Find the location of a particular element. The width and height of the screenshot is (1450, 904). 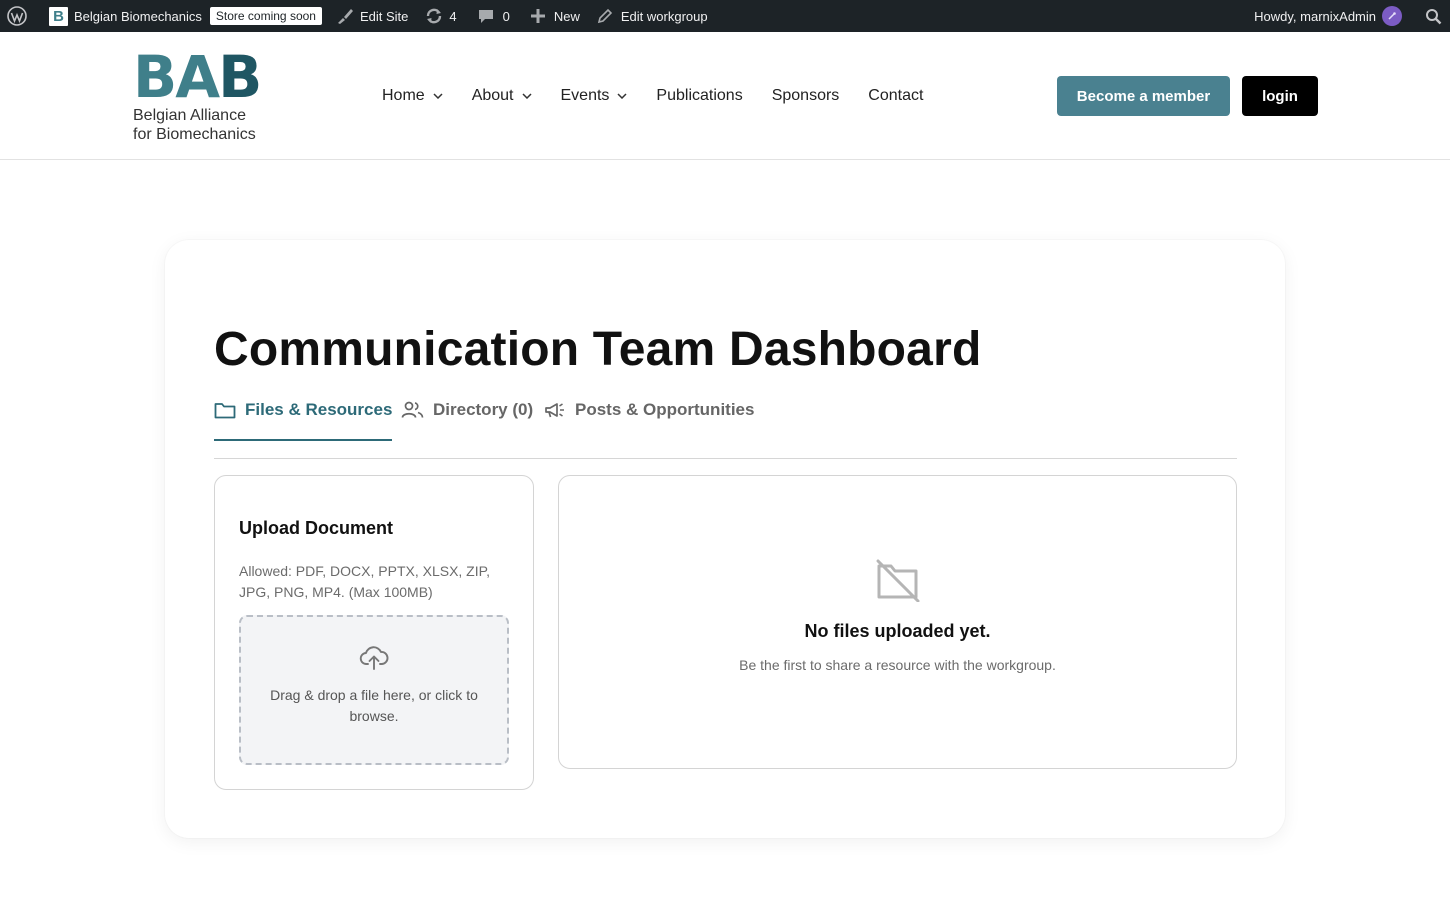

upload-title: Upload Document is located at coordinates (316, 528).